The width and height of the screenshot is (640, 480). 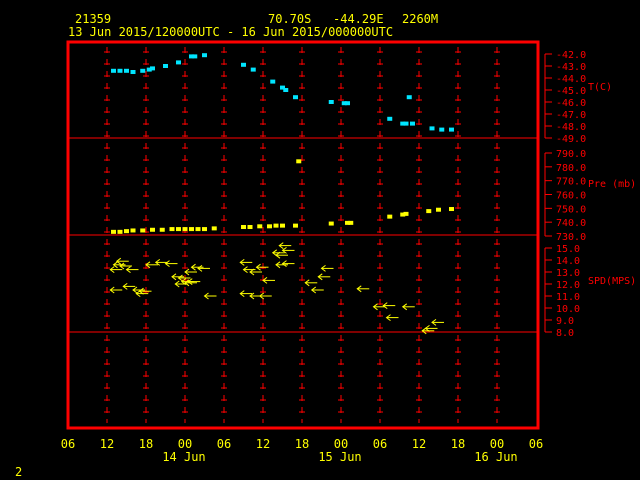 I want to click on pressure-series, so click(x=282, y=196).